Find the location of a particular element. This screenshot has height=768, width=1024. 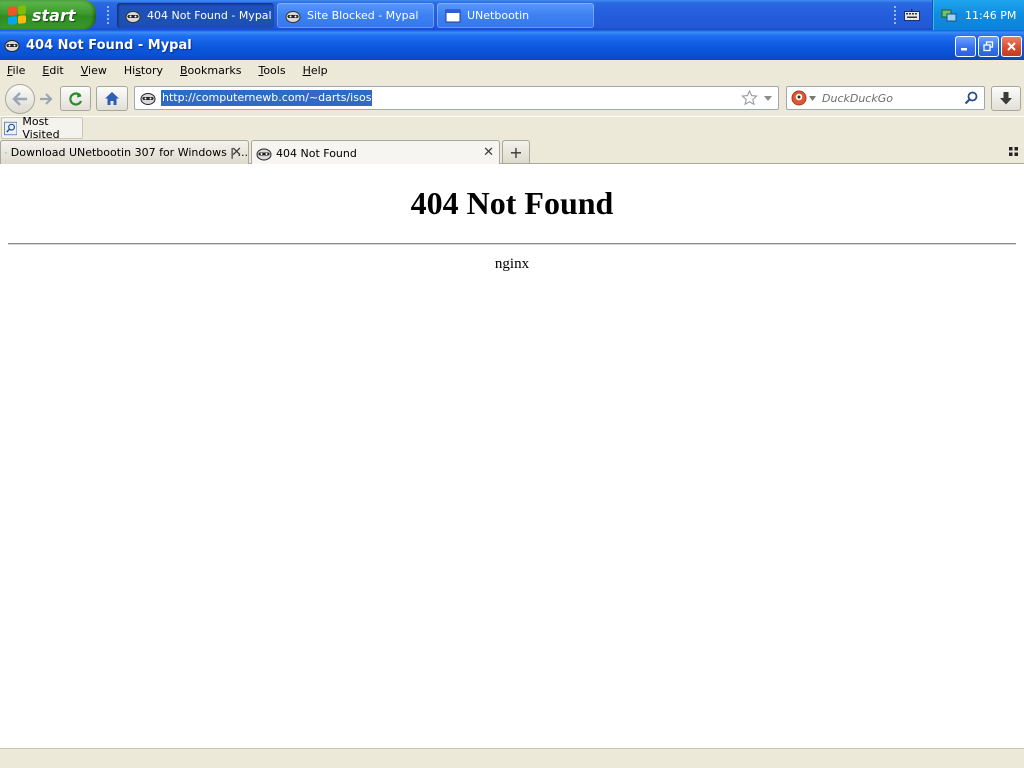

status-bar is located at coordinates (512, 758).